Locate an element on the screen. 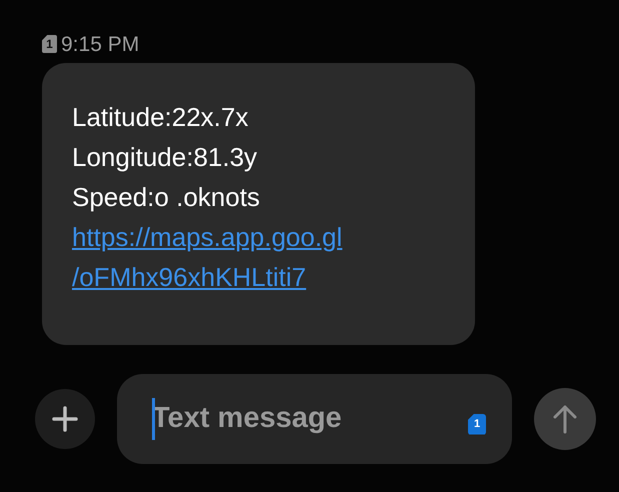 This screenshot has width=619, height=492. message-text: Latitude:22x.7x is located at coordinates (160, 117).